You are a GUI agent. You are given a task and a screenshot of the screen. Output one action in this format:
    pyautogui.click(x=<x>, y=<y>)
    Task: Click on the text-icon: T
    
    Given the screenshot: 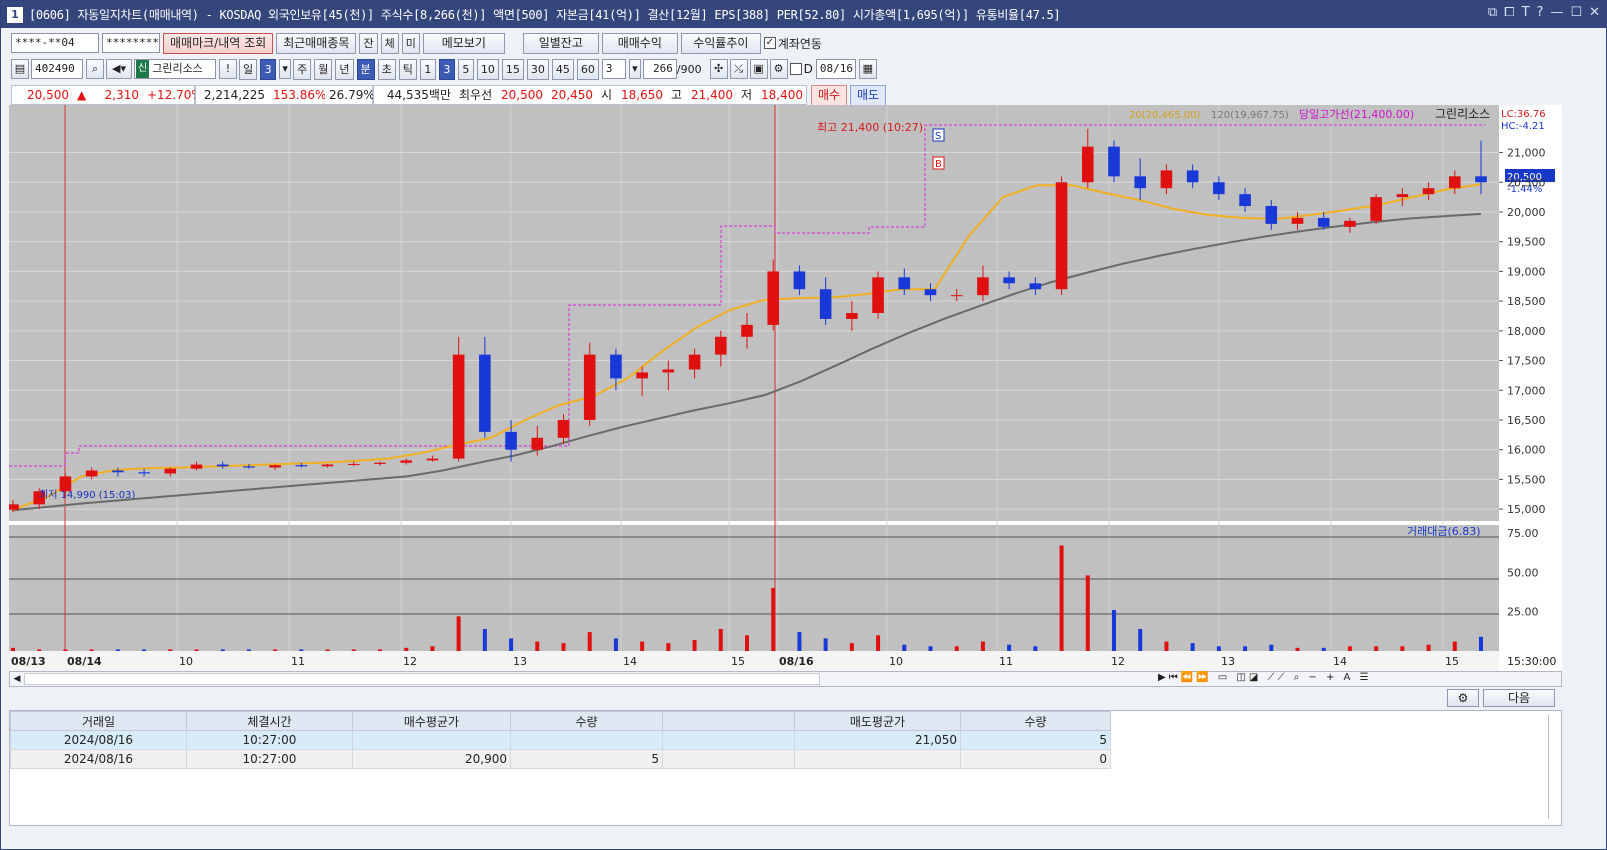 What is the action you would take?
    pyautogui.click(x=1526, y=12)
    